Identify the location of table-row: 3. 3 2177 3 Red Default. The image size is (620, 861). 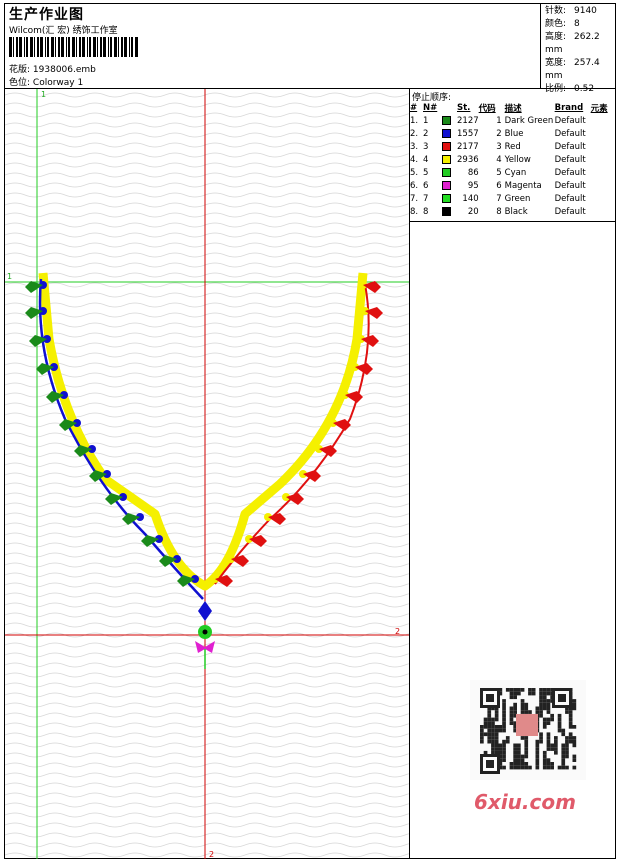
(512, 146).